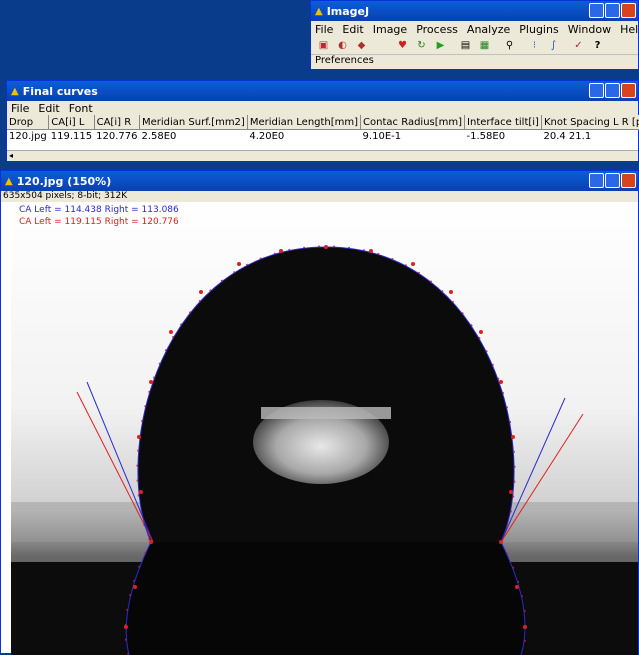  Describe the element at coordinates (28, 122) in the screenshot. I see `column-header: Drop` at that location.